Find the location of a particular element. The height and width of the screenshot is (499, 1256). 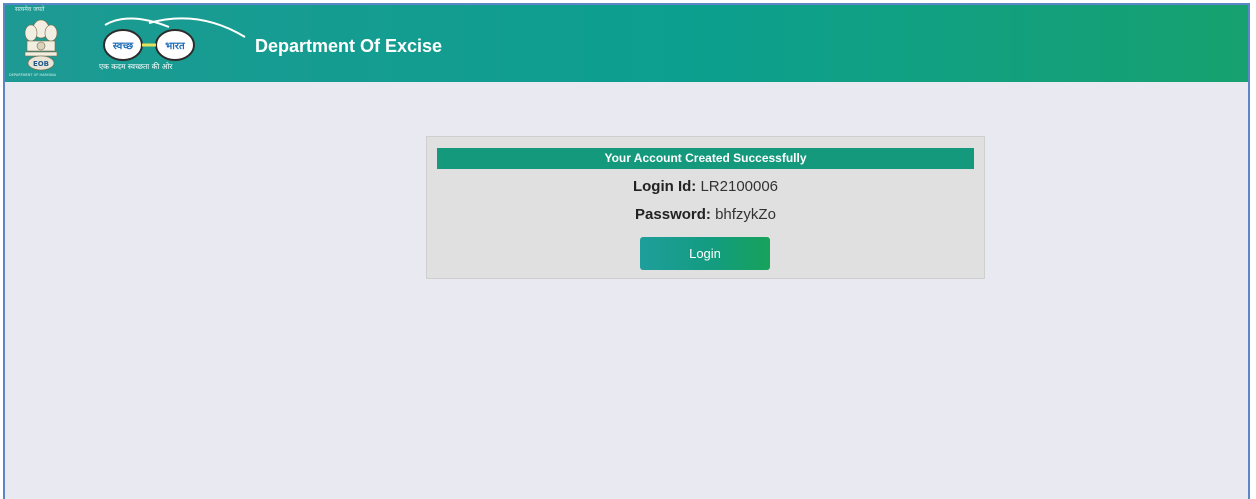

success-banner: Your Account Created Successfully is located at coordinates (705, 158).